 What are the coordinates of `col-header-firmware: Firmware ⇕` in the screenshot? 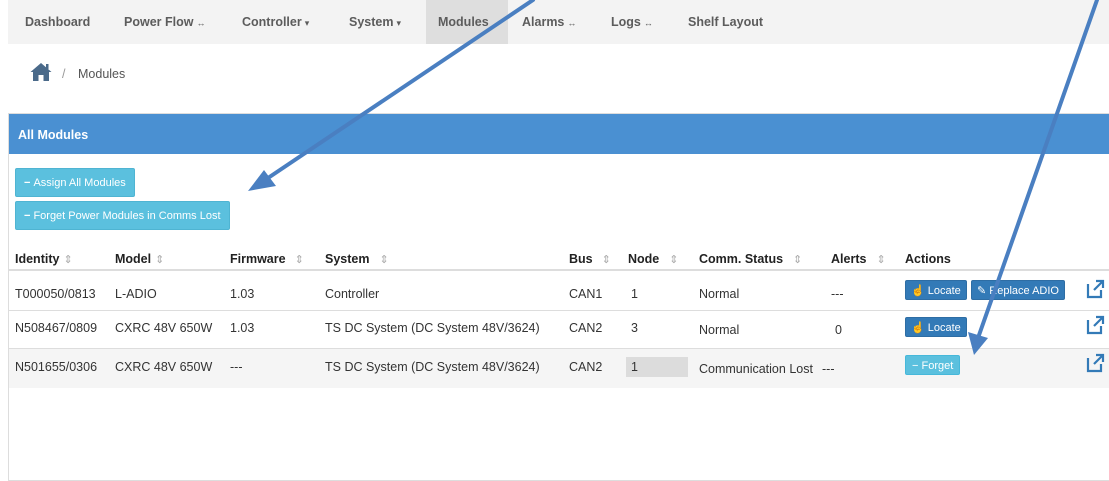 It's located at (267, 259).